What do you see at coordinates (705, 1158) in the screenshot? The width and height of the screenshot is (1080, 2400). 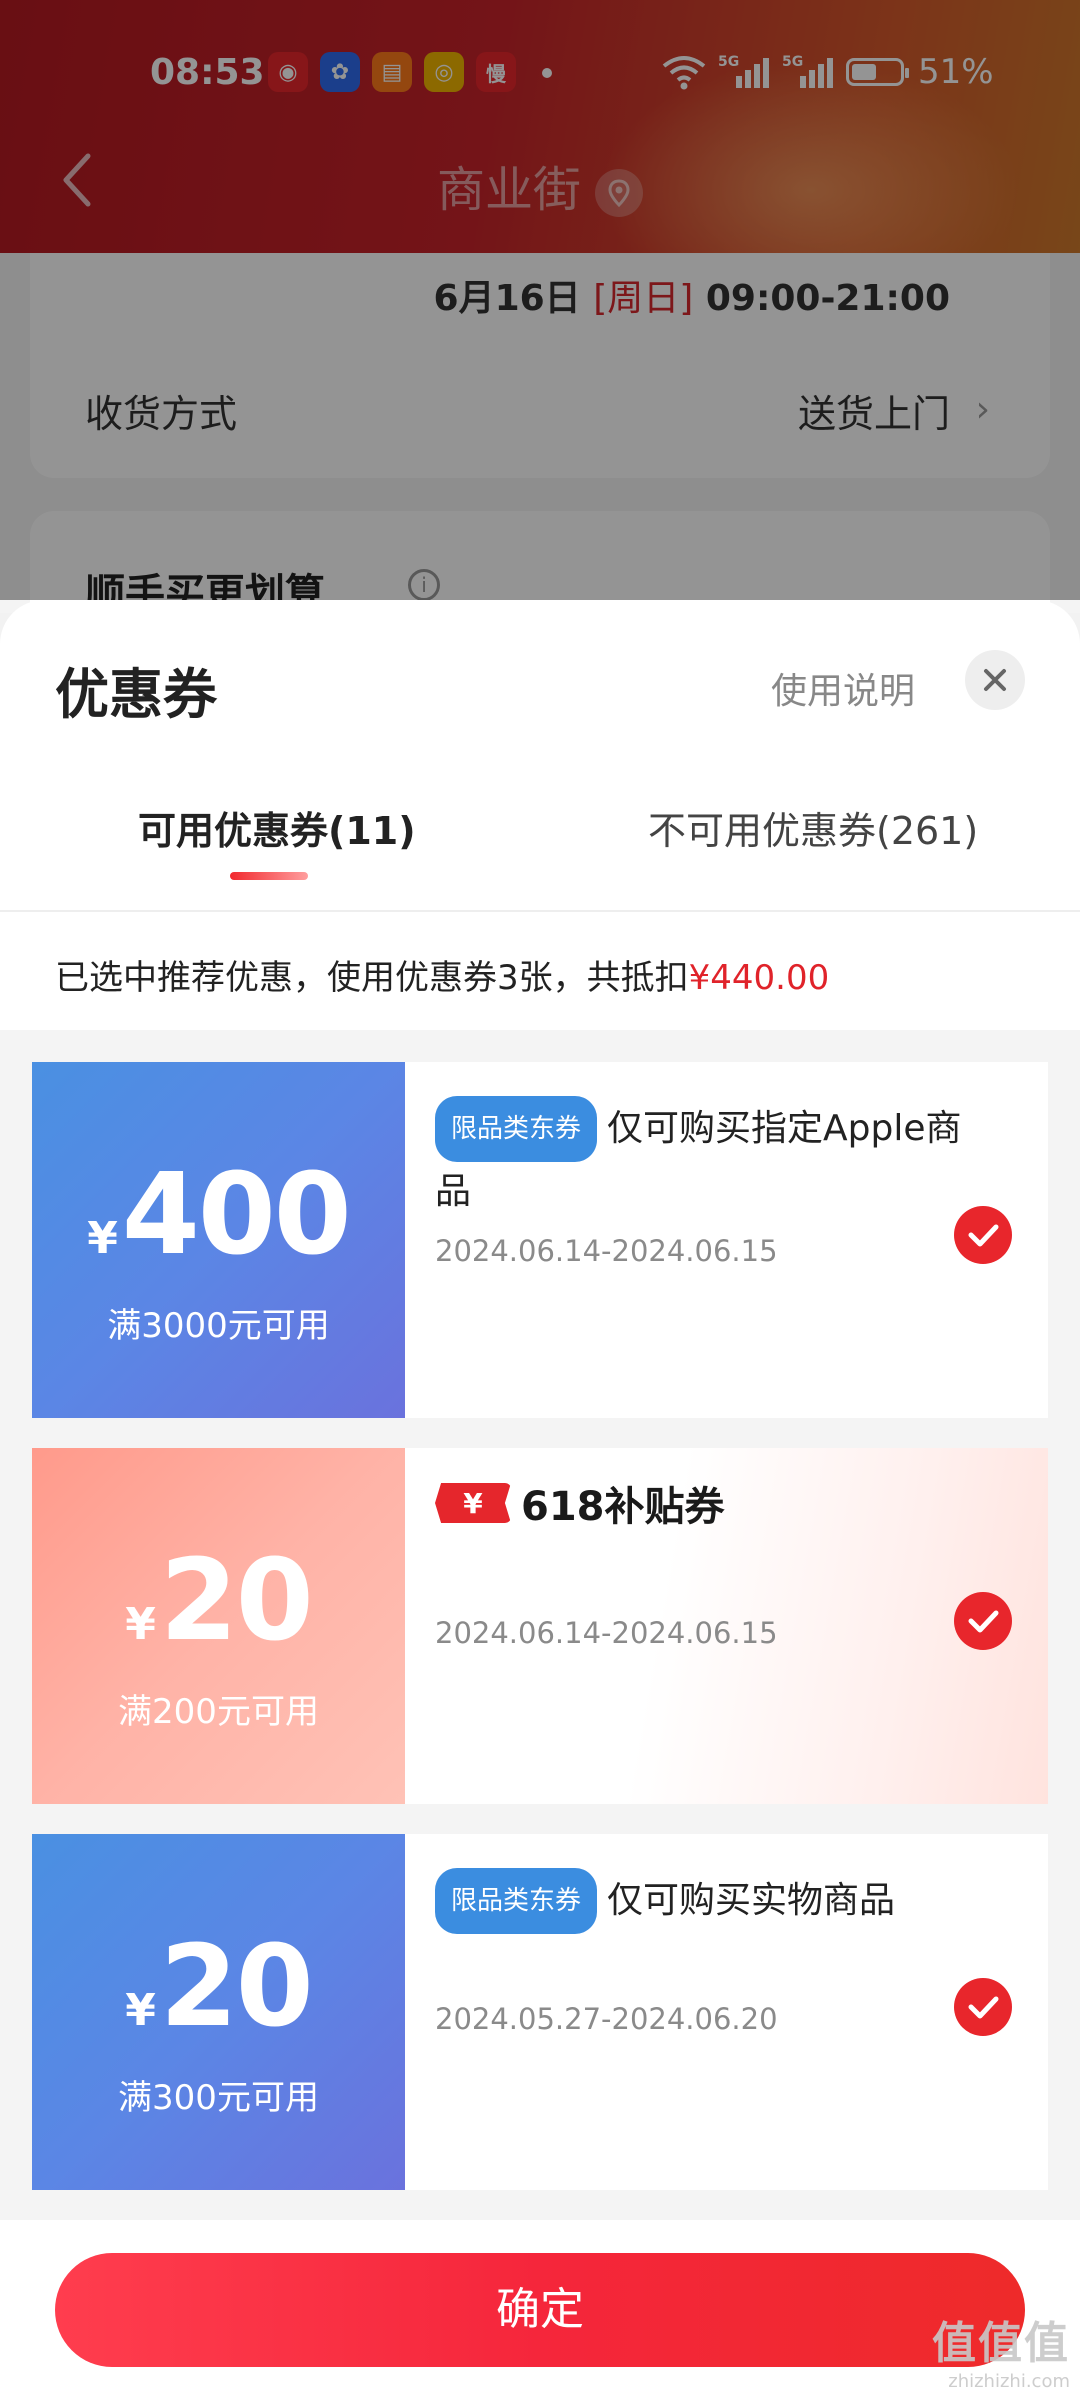 I see `coupon-description: 限品类东券 仅可购买指定Apple商品` at bounding box center [705, 1158].